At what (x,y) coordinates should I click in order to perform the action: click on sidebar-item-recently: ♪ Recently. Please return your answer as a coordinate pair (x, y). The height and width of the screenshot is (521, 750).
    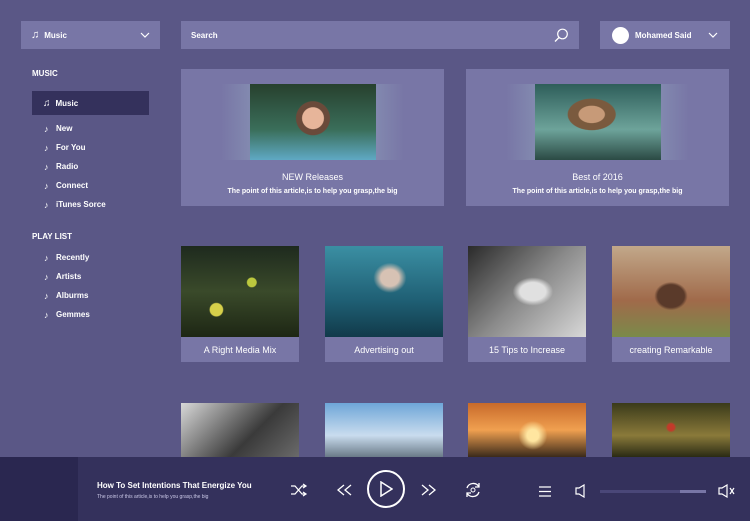
    Looking at the image, I should click on (67, 257).